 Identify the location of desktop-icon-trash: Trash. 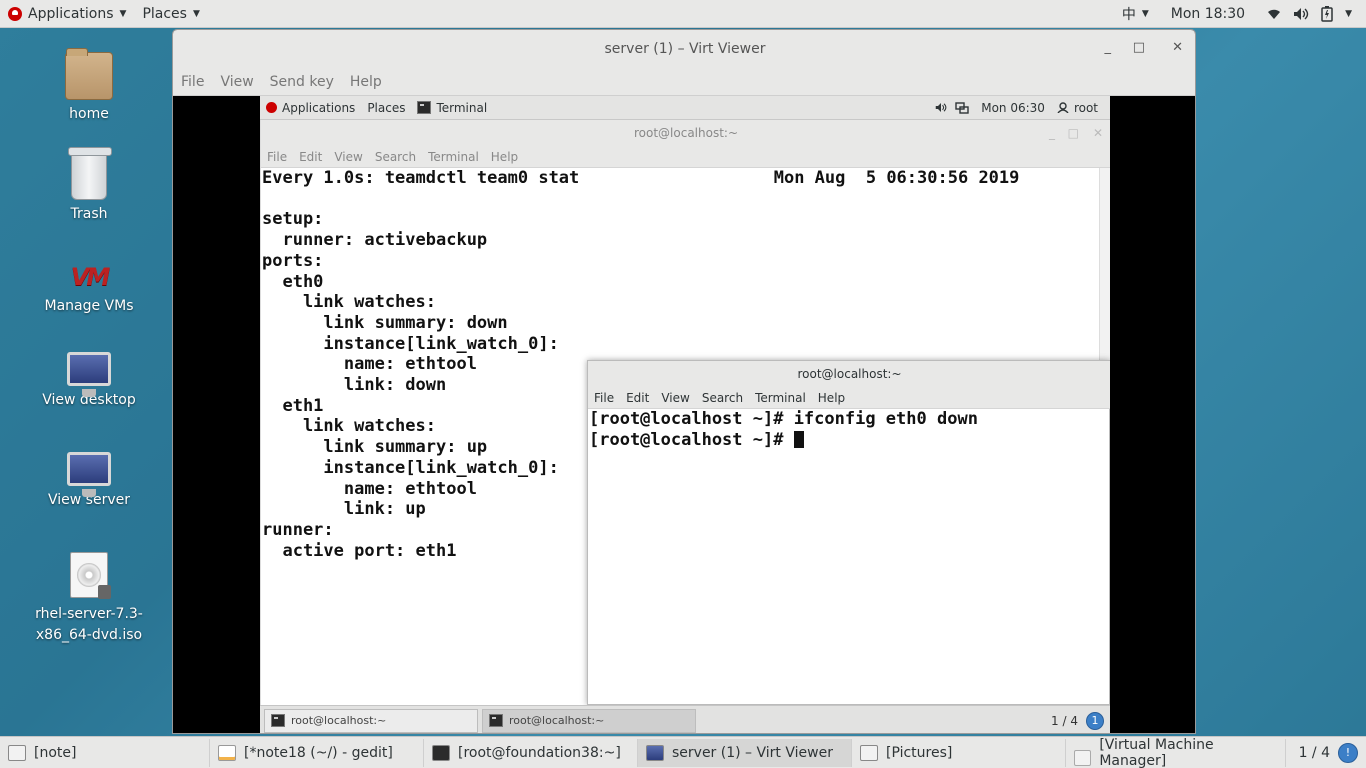
(89, 184).